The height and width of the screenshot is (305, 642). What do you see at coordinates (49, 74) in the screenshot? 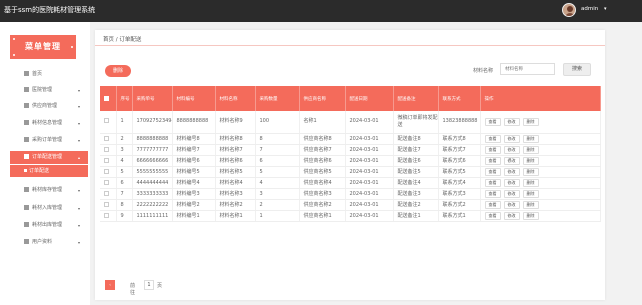
I see `sidebar-item-home: 首页` at bounding box center [49, 74].